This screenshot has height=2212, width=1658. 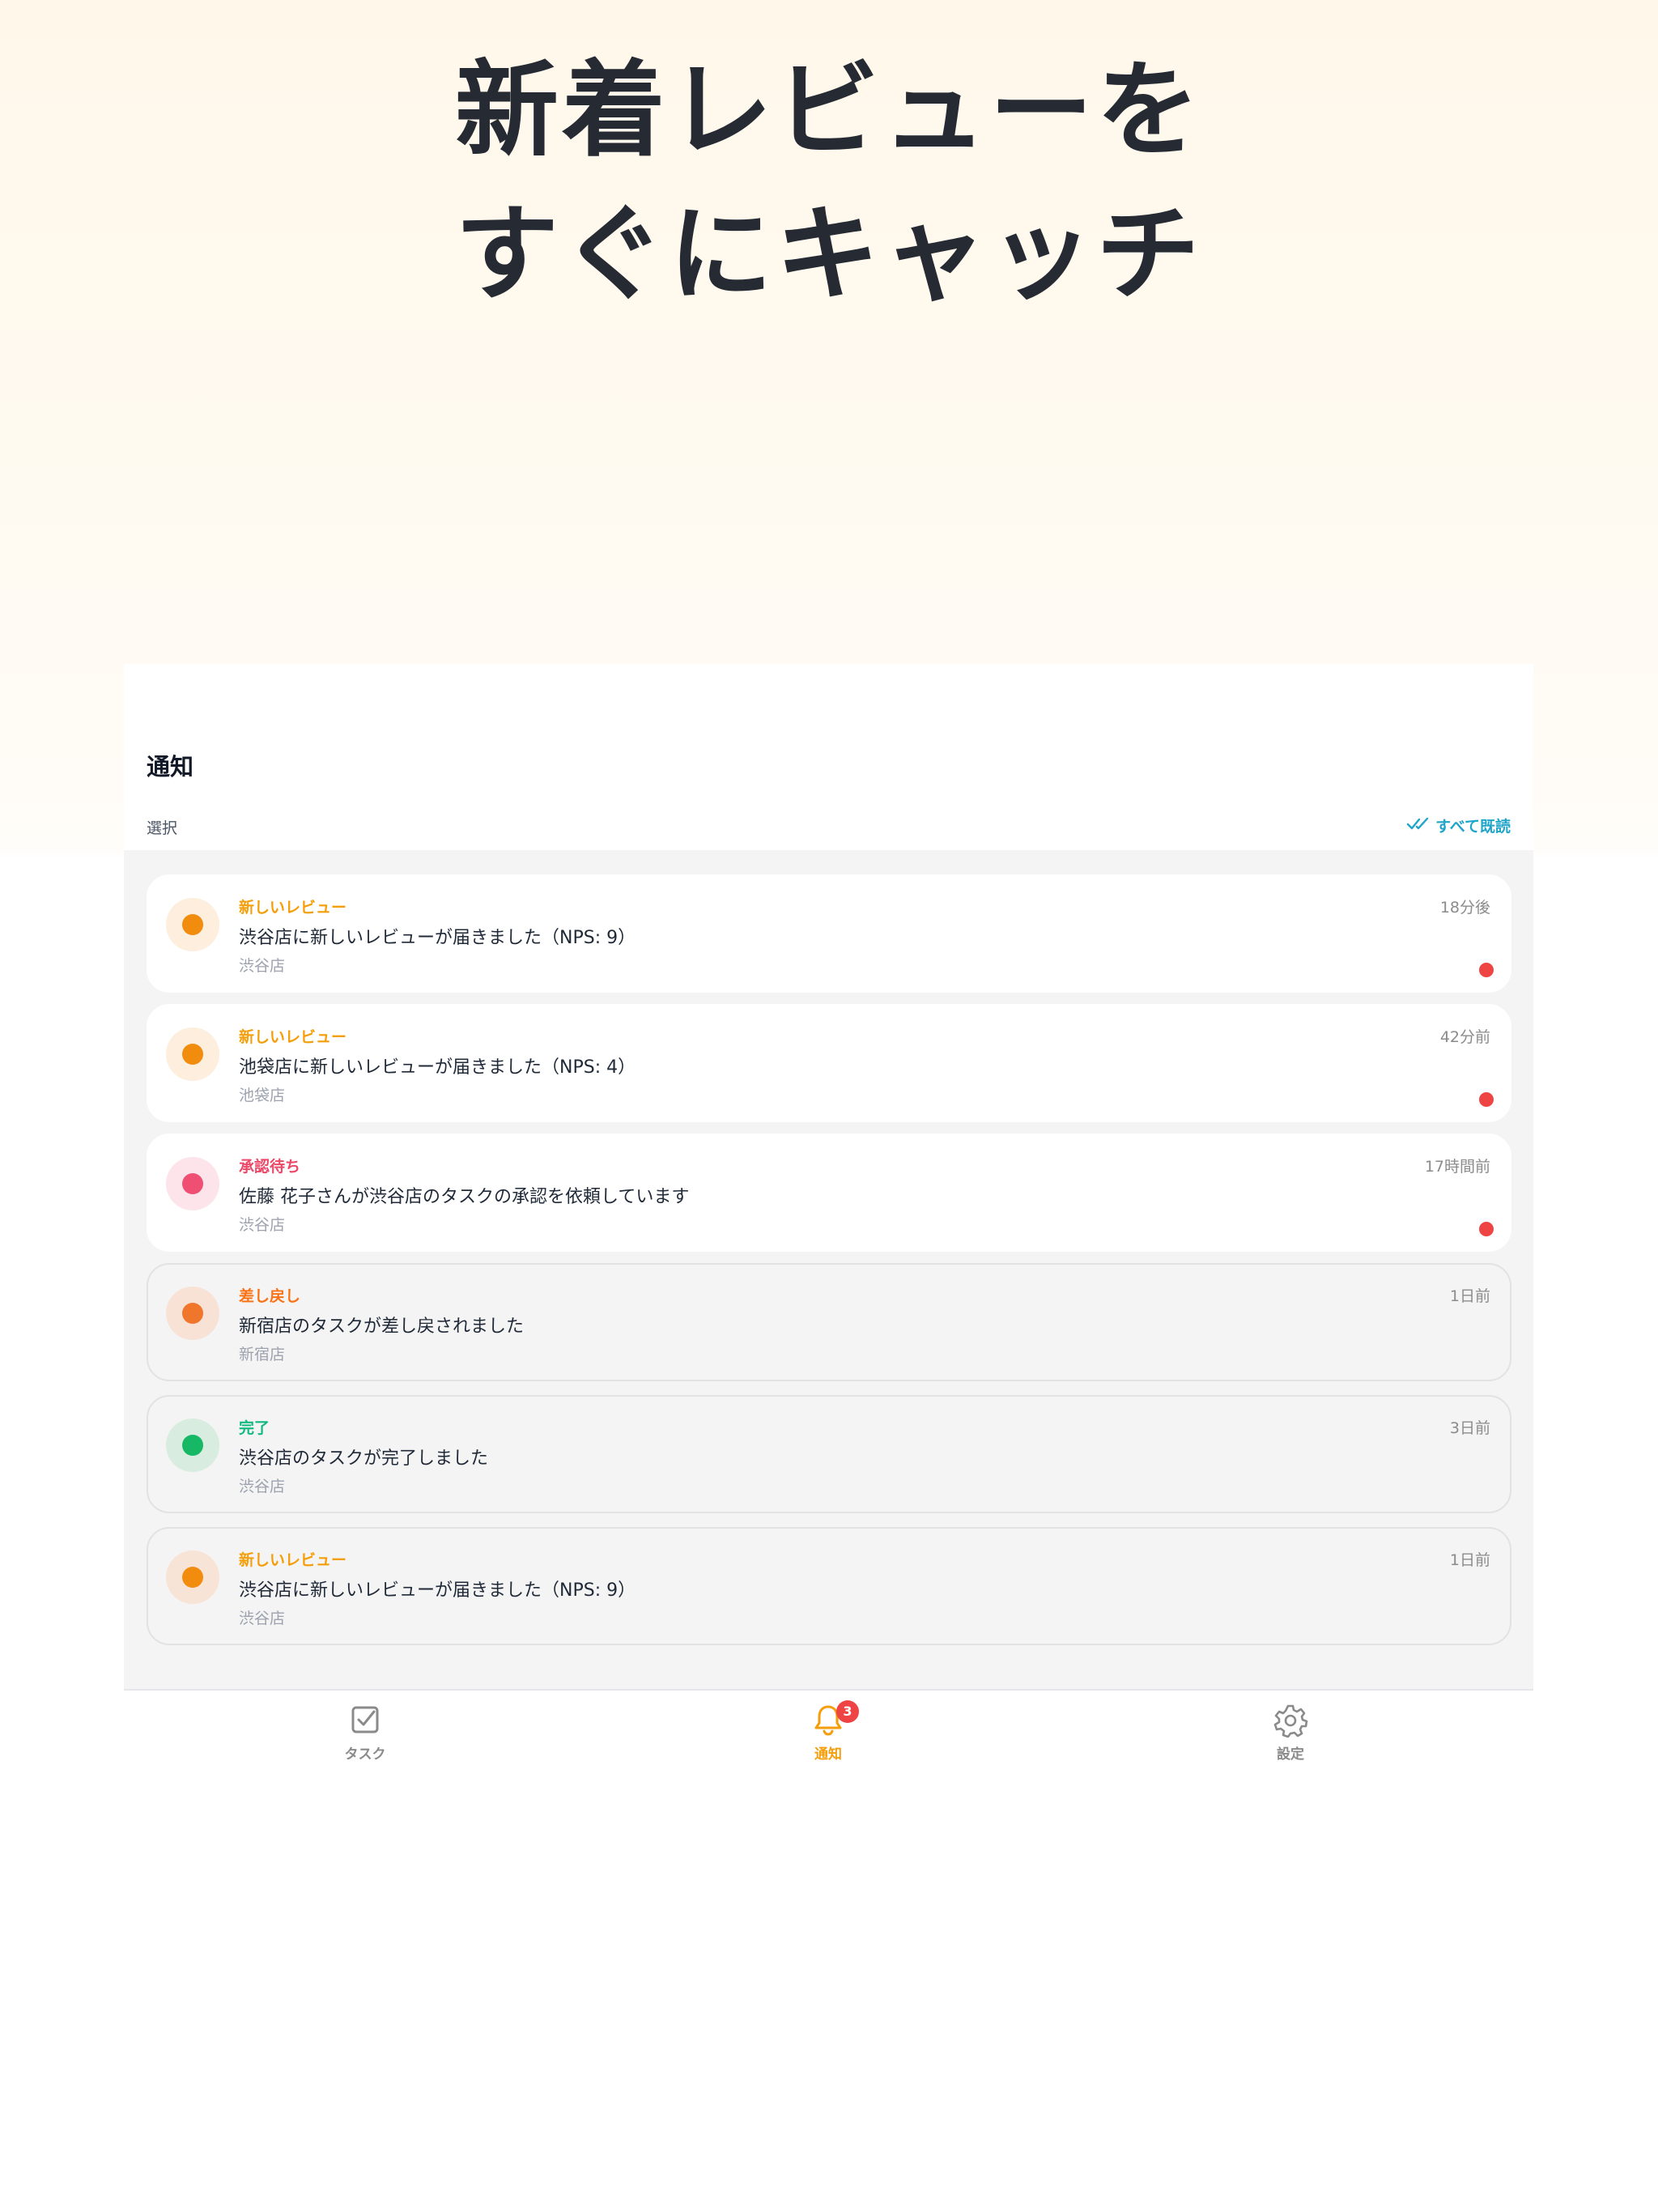 What do you see at coordinates (364, 1458) in the screenshot?
I see `notification-message: 渋谷店のタスクが完了しました` at bounding box center [364, 1458].